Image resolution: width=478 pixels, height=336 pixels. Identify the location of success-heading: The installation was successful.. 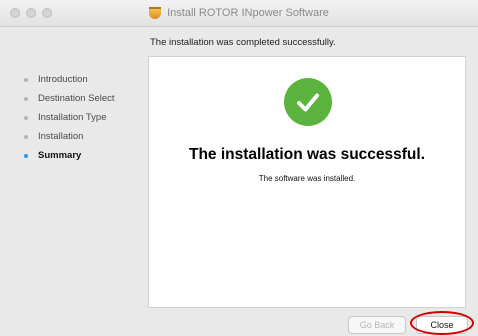
(307, 154).